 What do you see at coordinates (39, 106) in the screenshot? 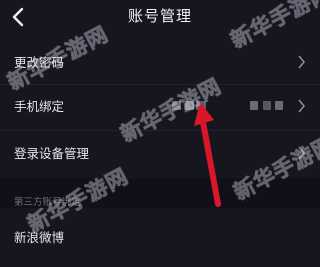
I see `phone-binding-label: 手机绑定` at bounding box center [39, 106].